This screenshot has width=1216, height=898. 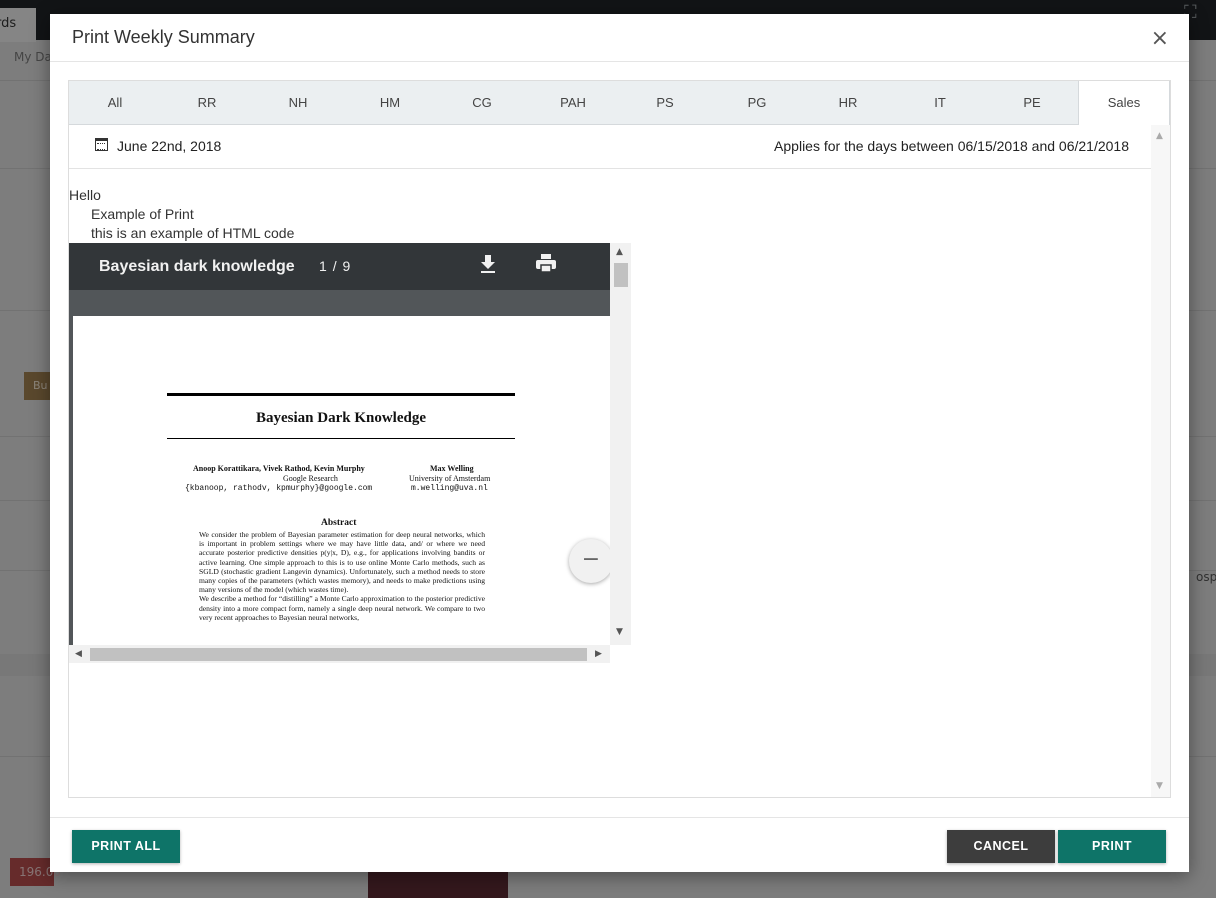 What do you see at coordinates (1001, 846) in the screenshot?
I see `cancel-button: CANCEL` at bounding box center [1001, 846].